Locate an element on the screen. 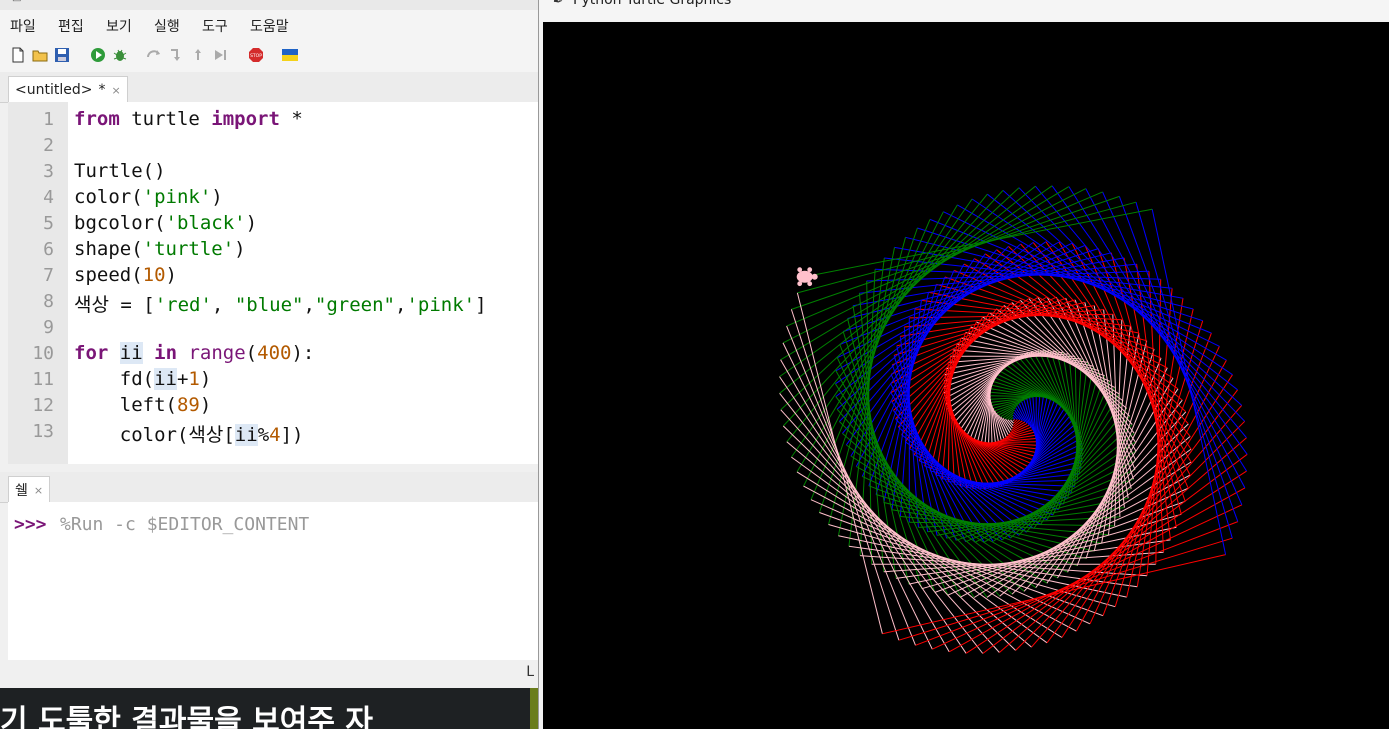  step-over-icon is located at coordinates (154, 55).